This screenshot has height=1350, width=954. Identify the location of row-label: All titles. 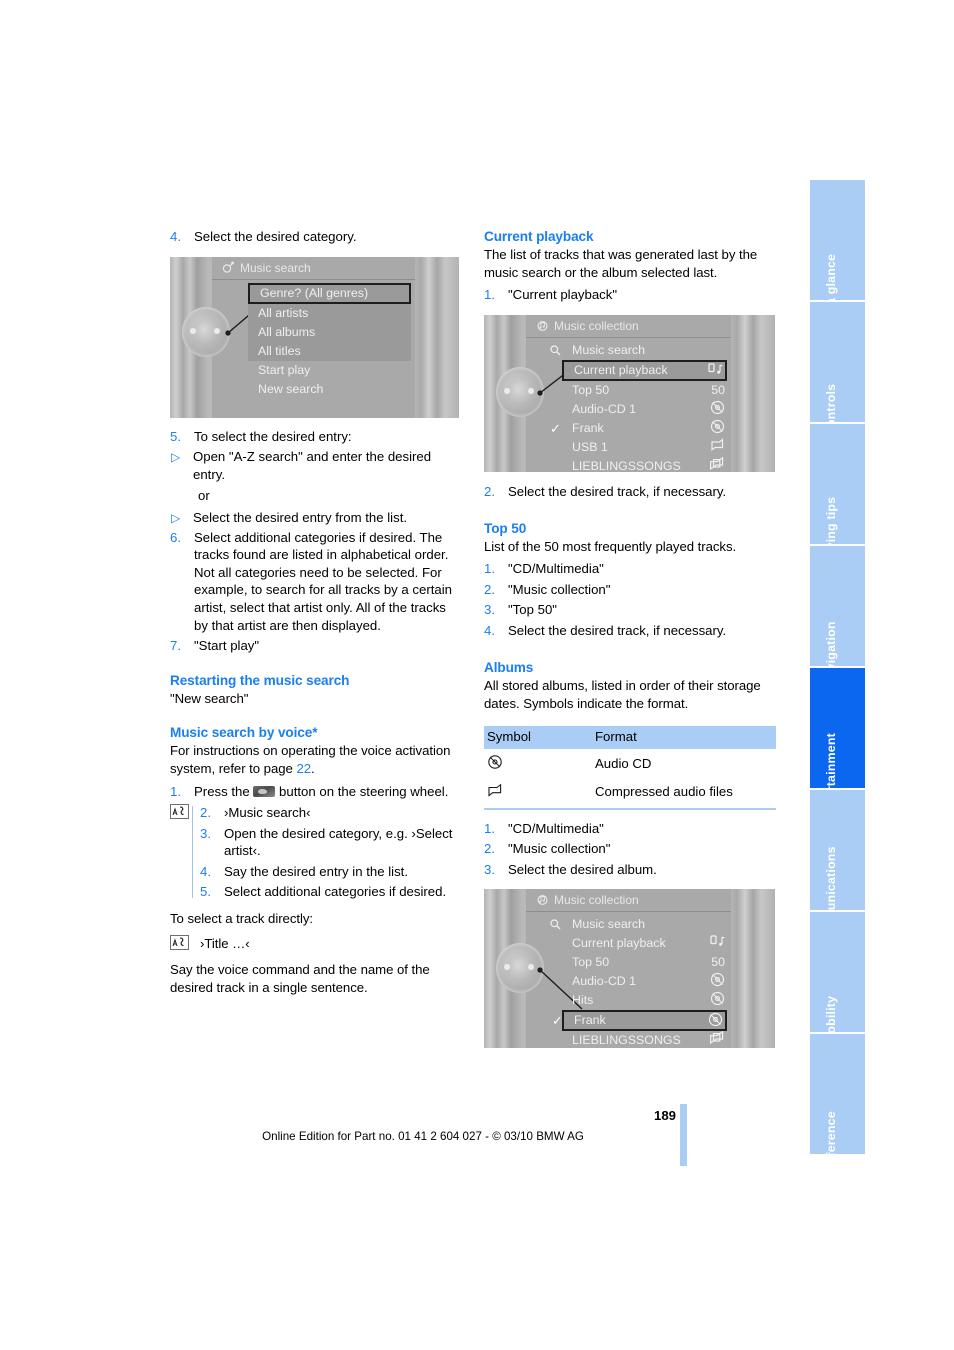
(279, 350).